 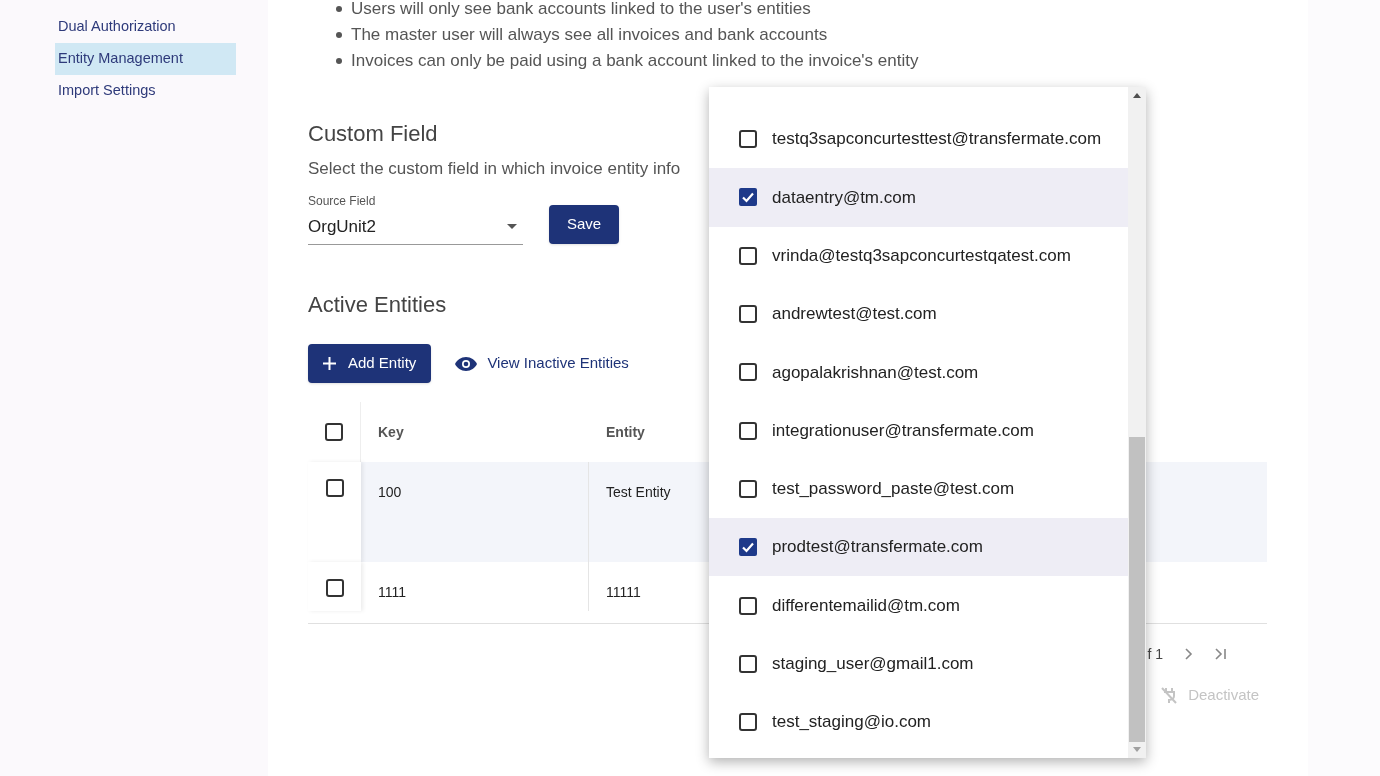 I want to click on page-count-text: f 1, so click(x=1155, y=654).